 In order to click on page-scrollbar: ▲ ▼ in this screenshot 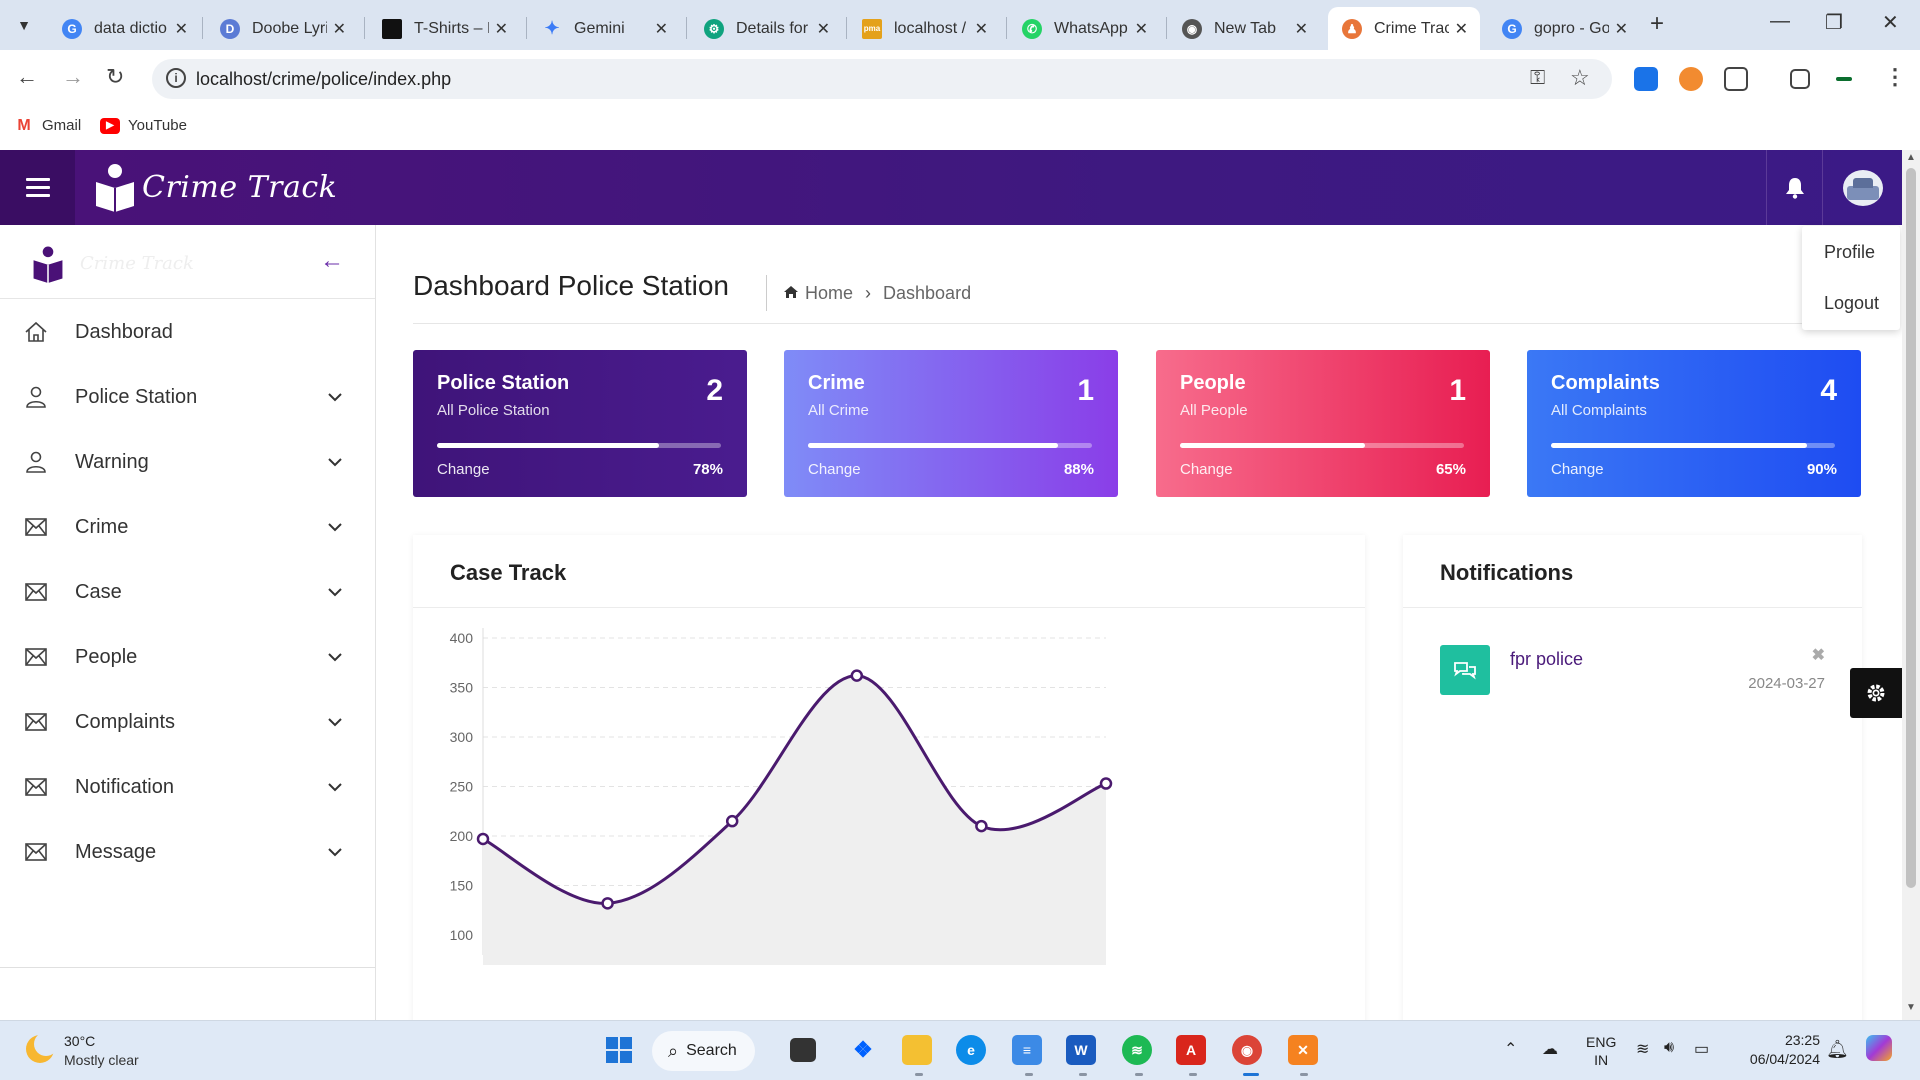, I will do `click(1911, 585)`.